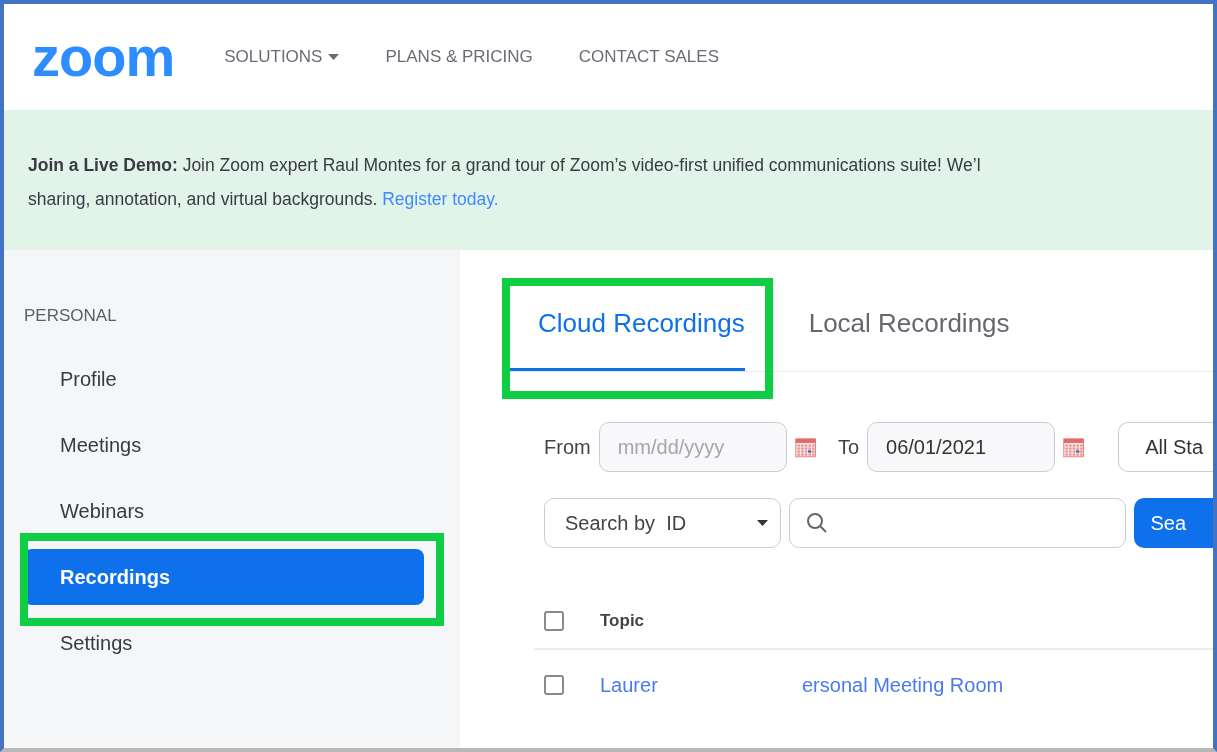 The width and height of the screenshot is (1217, 752). Describe the element at coordinates (71, 316) in the screenshot. I see `section-heading: PERSONAL` at that location.